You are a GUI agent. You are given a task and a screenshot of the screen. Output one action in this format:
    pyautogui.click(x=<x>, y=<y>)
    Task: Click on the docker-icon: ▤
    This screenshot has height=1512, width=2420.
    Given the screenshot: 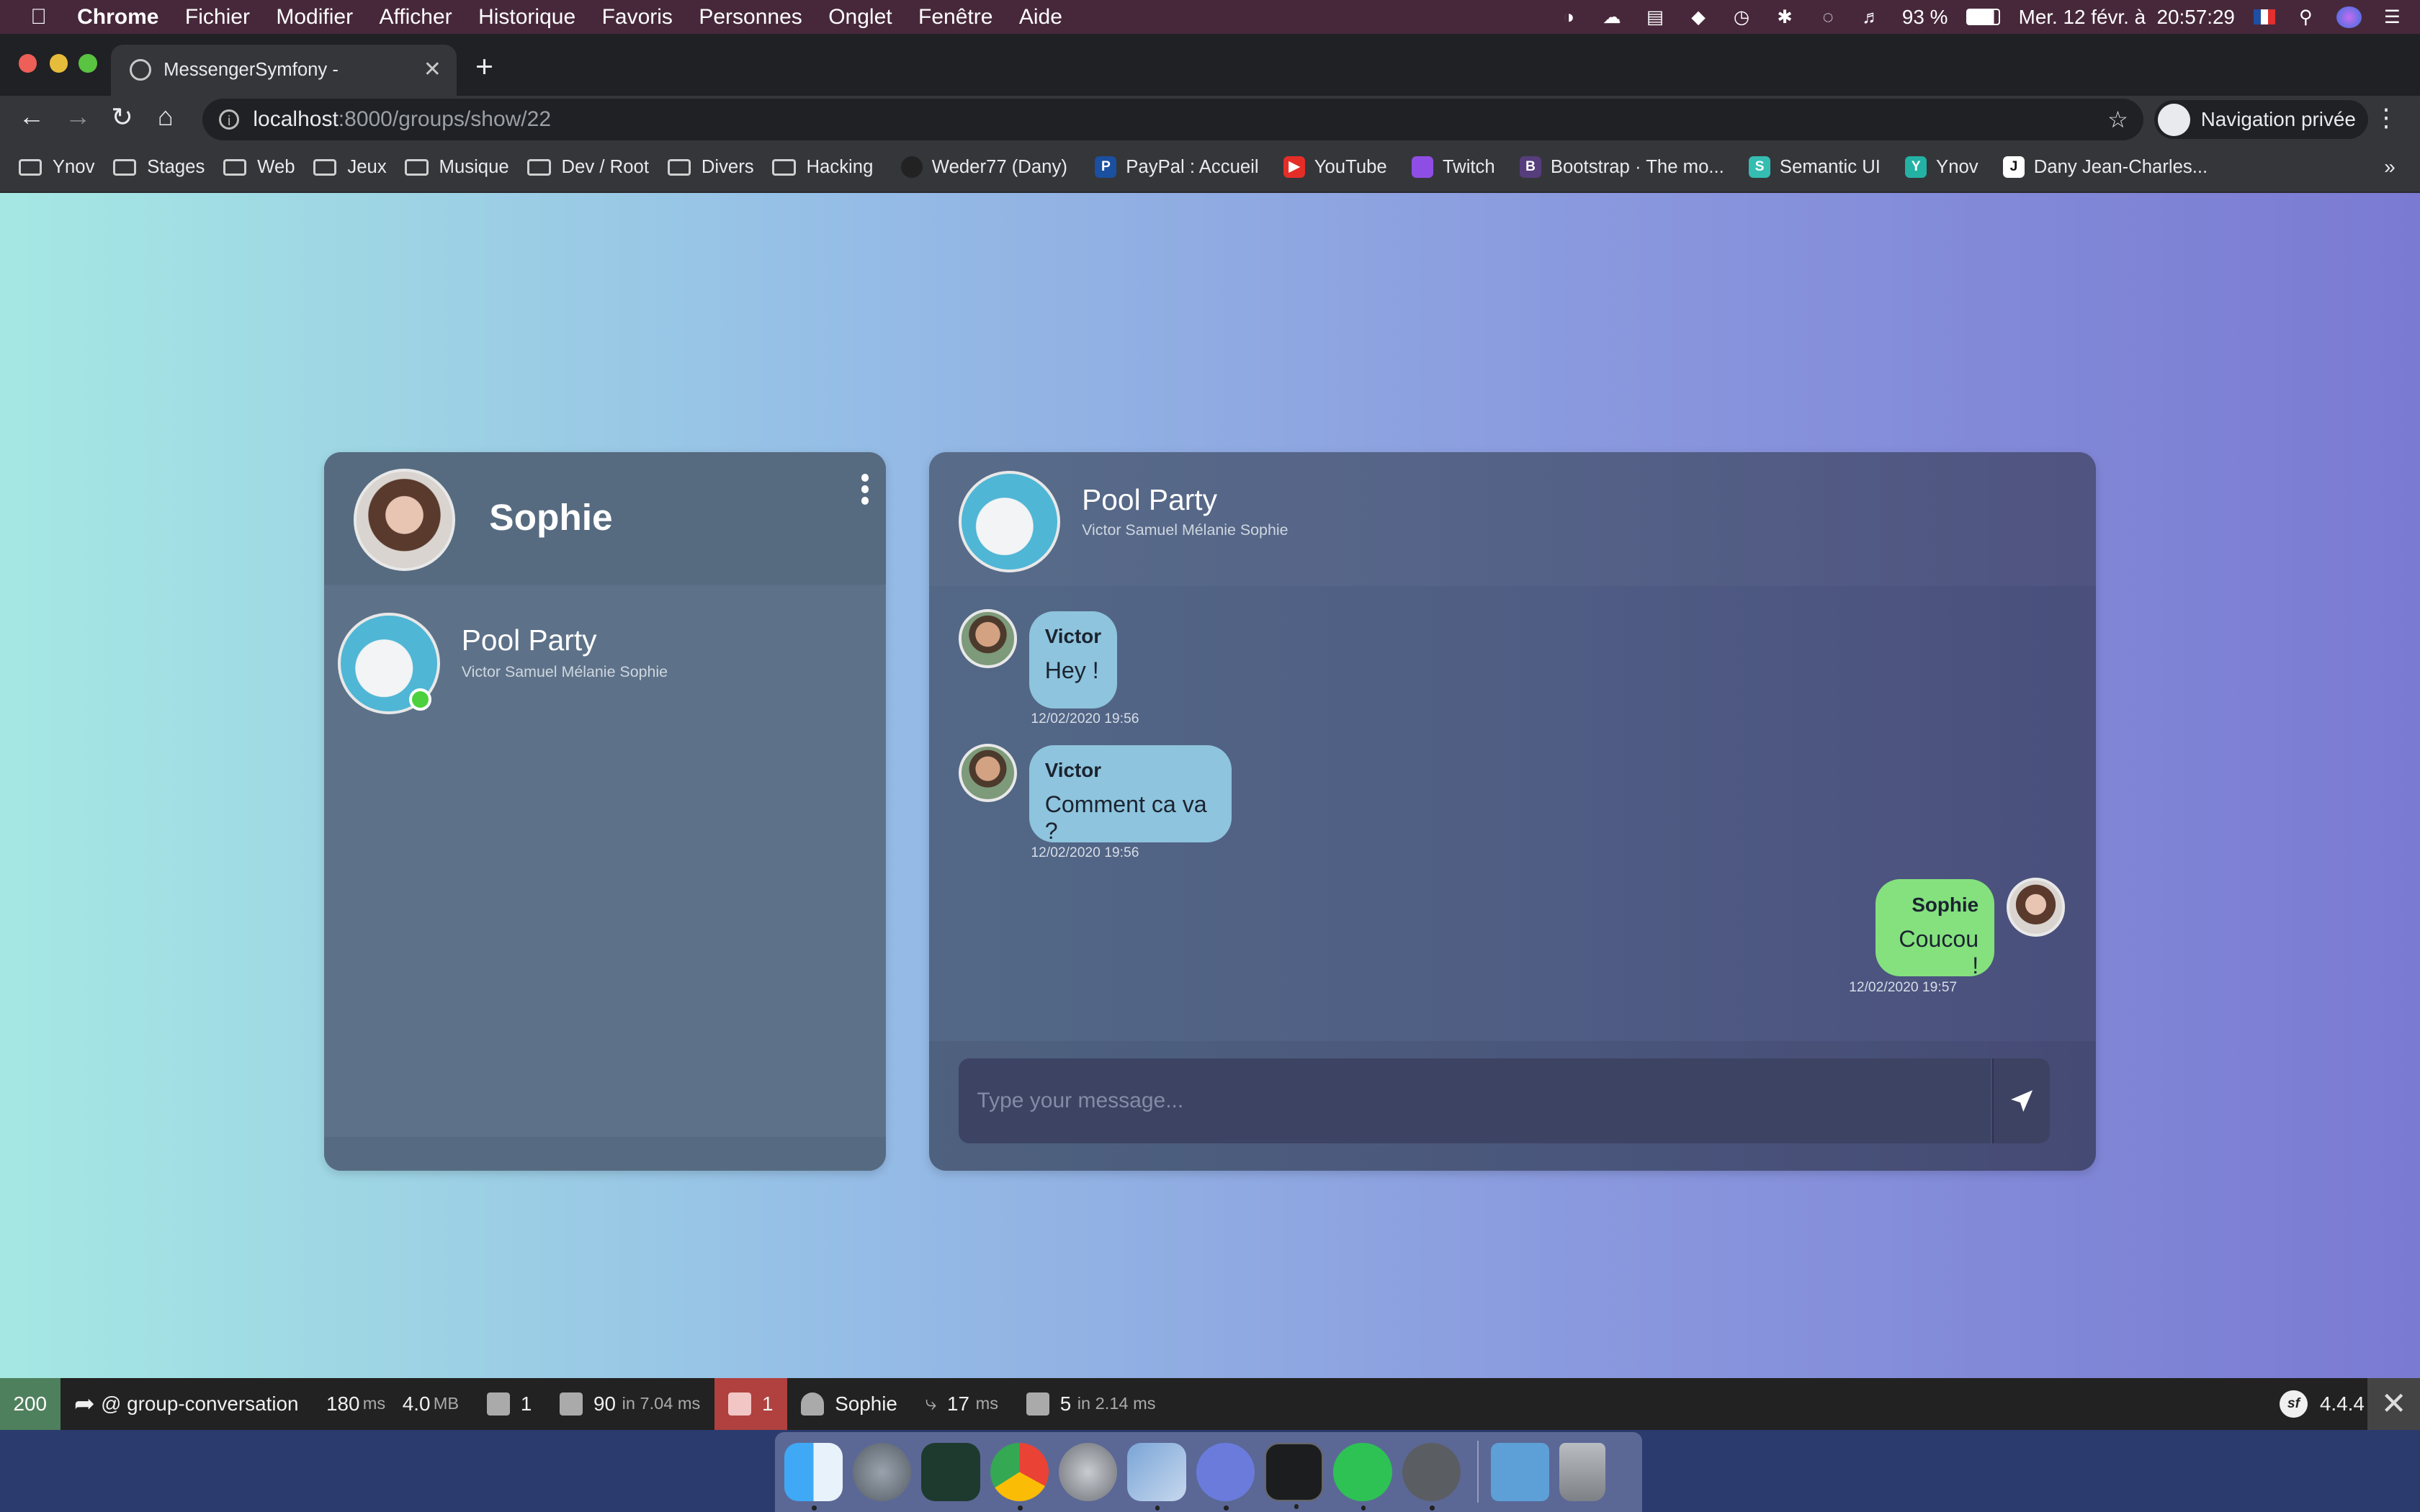 What is the action you would take?
    pyautogui.click(x=1655, y=17)
    